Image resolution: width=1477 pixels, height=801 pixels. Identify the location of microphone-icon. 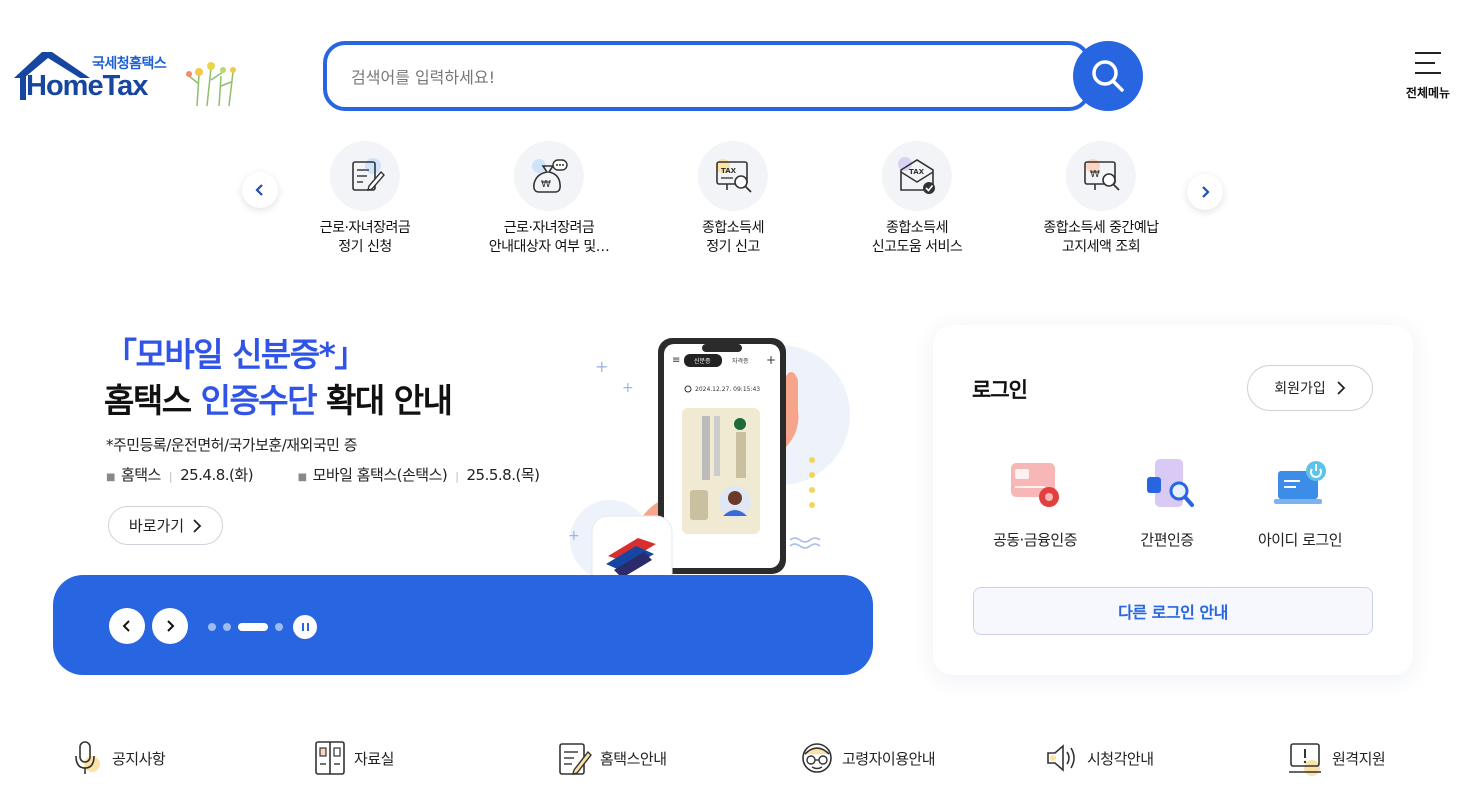
(87, 757).